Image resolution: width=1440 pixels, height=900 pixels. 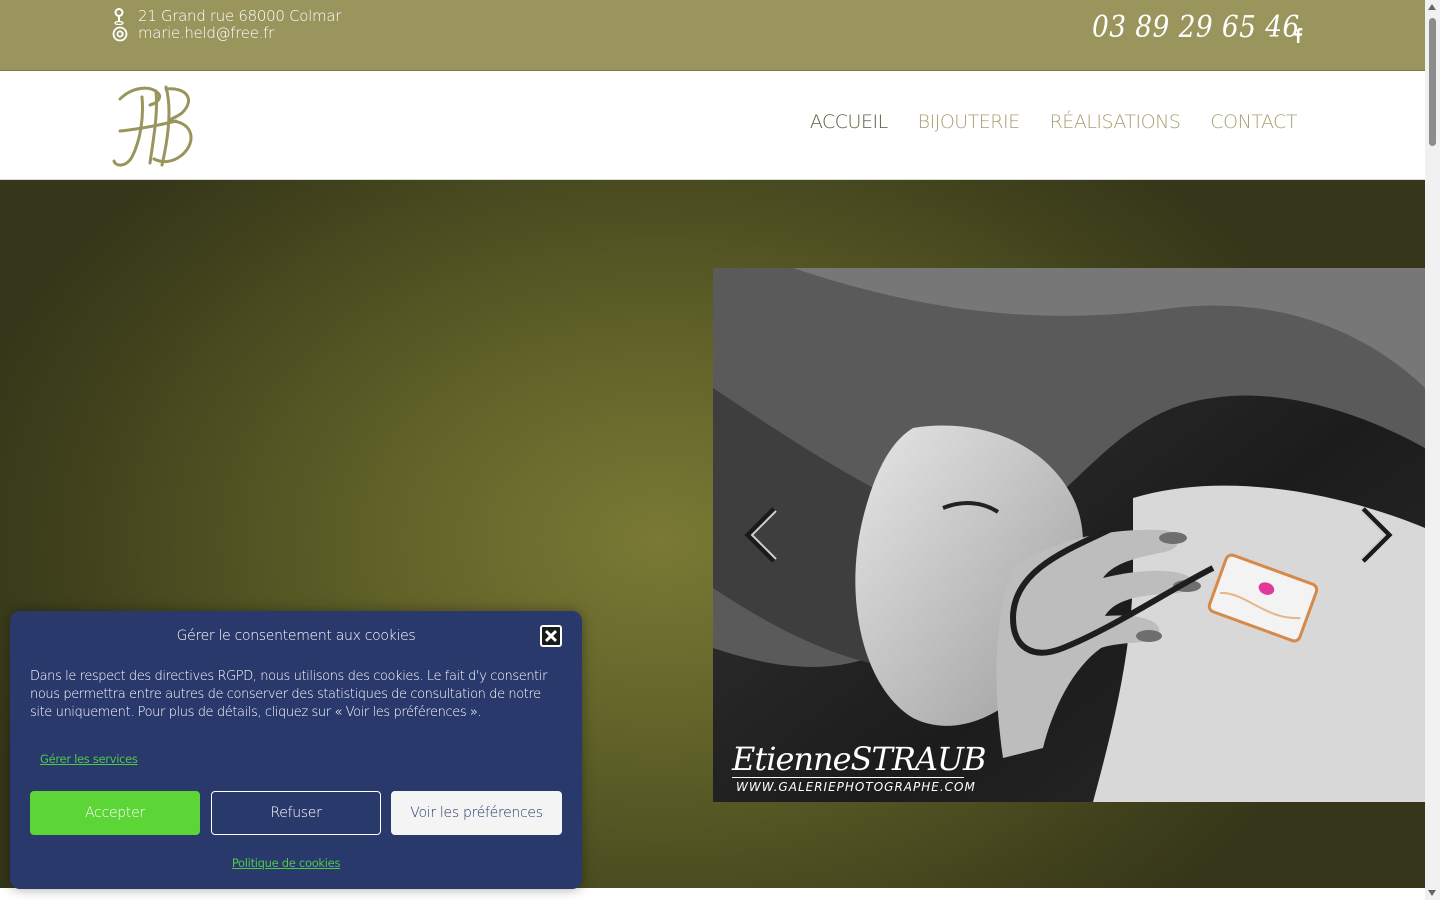 I want to click on photo-credit: EtienneSTRAUB WWW.GALERIEPHOTOGRAPHE.COM, so click(x=857, y=770).